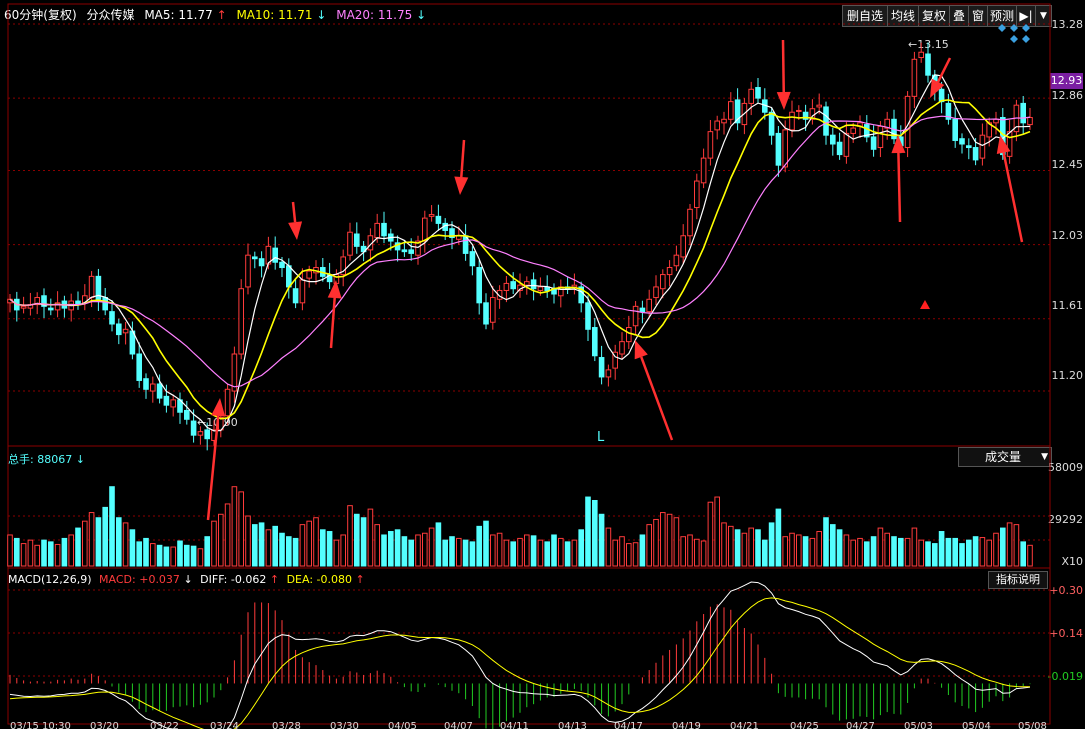 Image resolution: width=1085 pixels, height=729 pixels. What do you see at coordinates (925, 304) in the screenshot?
I see `signal-triangle-icon` at bounding box center [925, 304].